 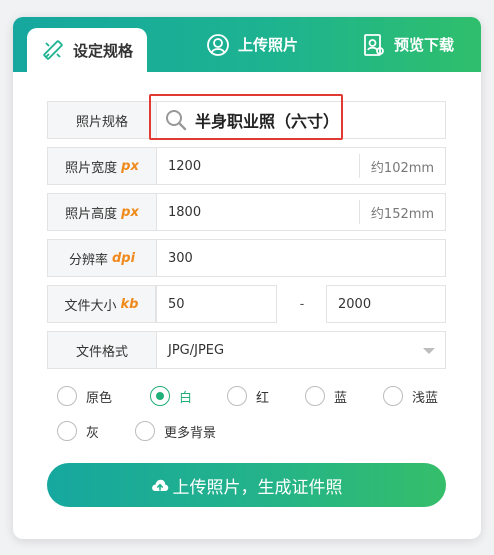 What do you see at coordinates (216, 304) in the screenshot?
I see `filesize-min-input: 50` at bounding box center [216, 304].